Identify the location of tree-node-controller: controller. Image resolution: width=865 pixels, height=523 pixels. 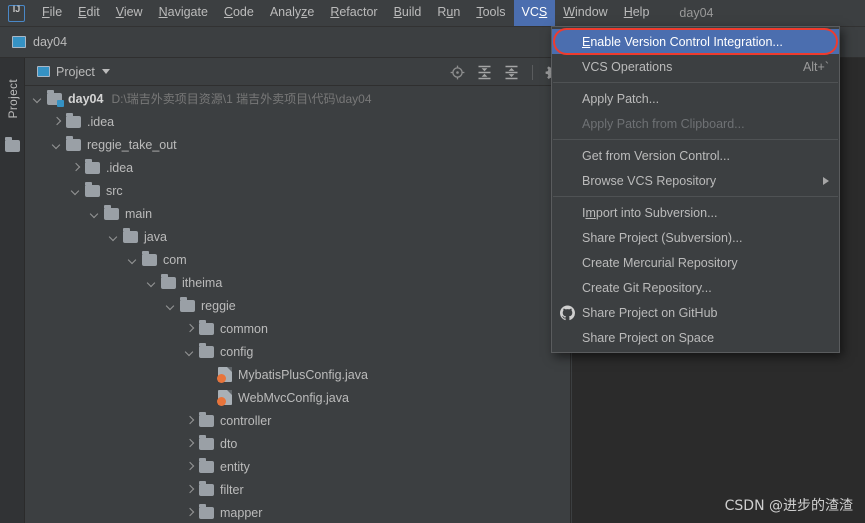
(298, 420).